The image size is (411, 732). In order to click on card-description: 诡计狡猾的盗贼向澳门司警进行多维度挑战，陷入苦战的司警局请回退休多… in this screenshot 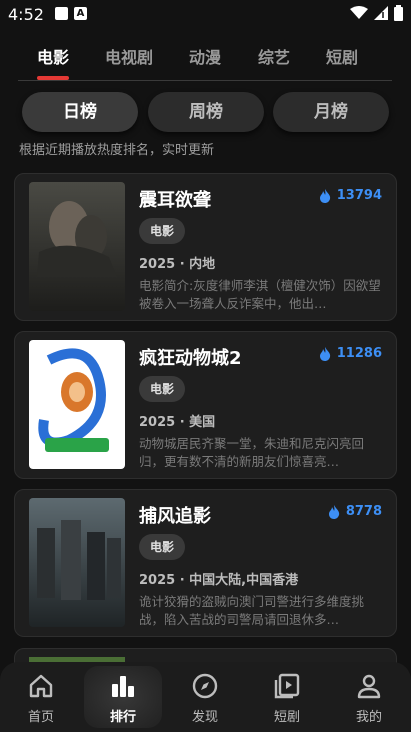, I will do `click(252, 610)`.